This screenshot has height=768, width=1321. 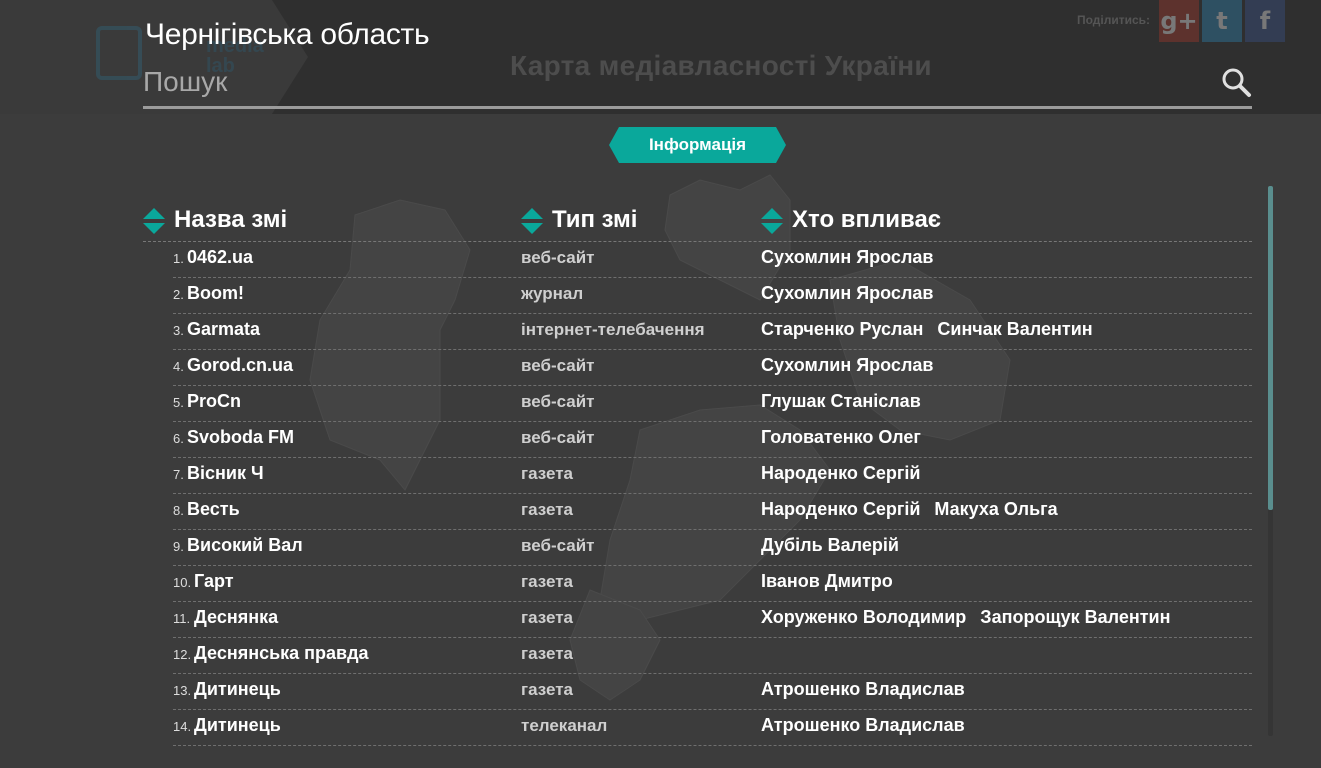 What do you see at coordinates (712, 692) in the screenshot?
I see `table-row: 13. Дитинець газета Атрошенко Владислав` at bounding box center [712, 692].